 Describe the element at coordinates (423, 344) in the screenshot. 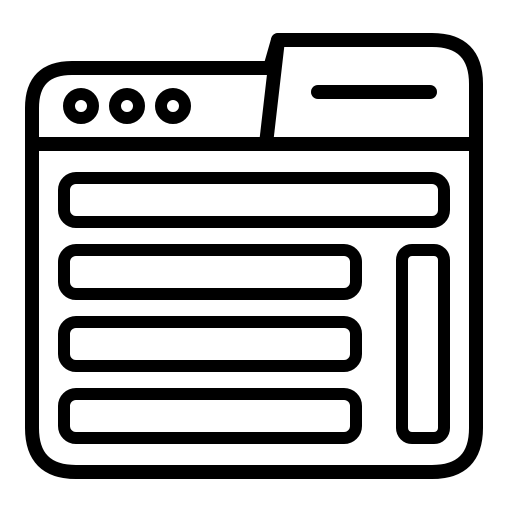

I see `sidebar-panel` at that location.